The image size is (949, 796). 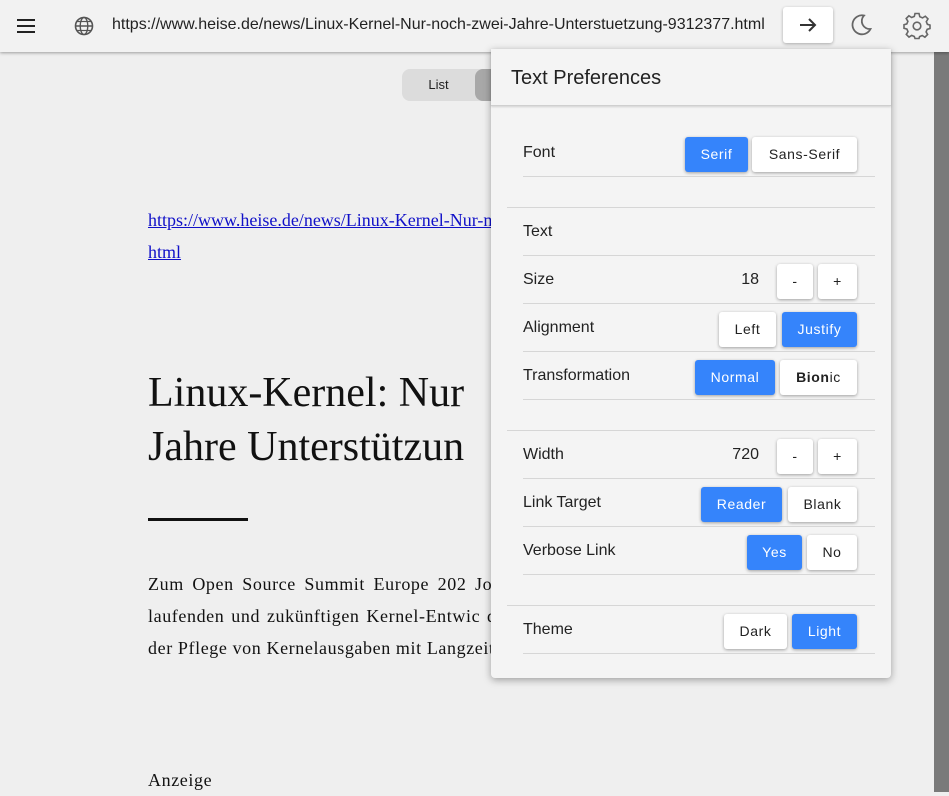 What do you see at coordinates (747, 329) in the screenshot?
I see `align-left-button: Left` at bounding box center [747, 329].